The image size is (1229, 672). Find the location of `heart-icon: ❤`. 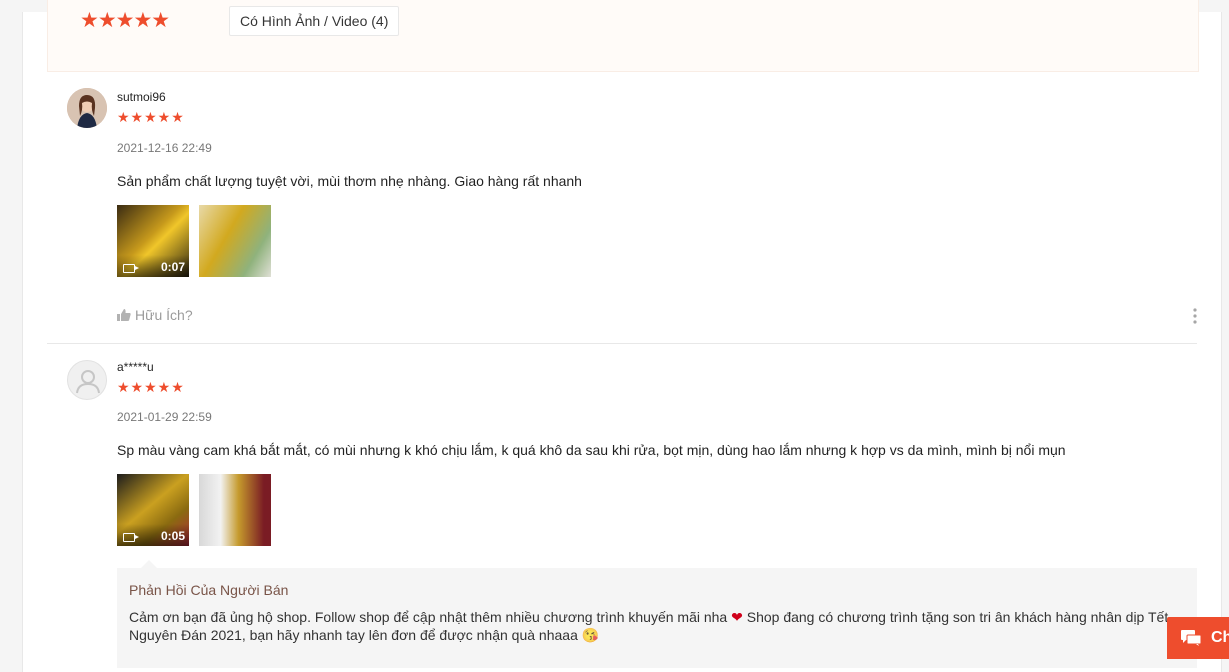

heart-icon: ❤ is located at coordinates (737, 617).